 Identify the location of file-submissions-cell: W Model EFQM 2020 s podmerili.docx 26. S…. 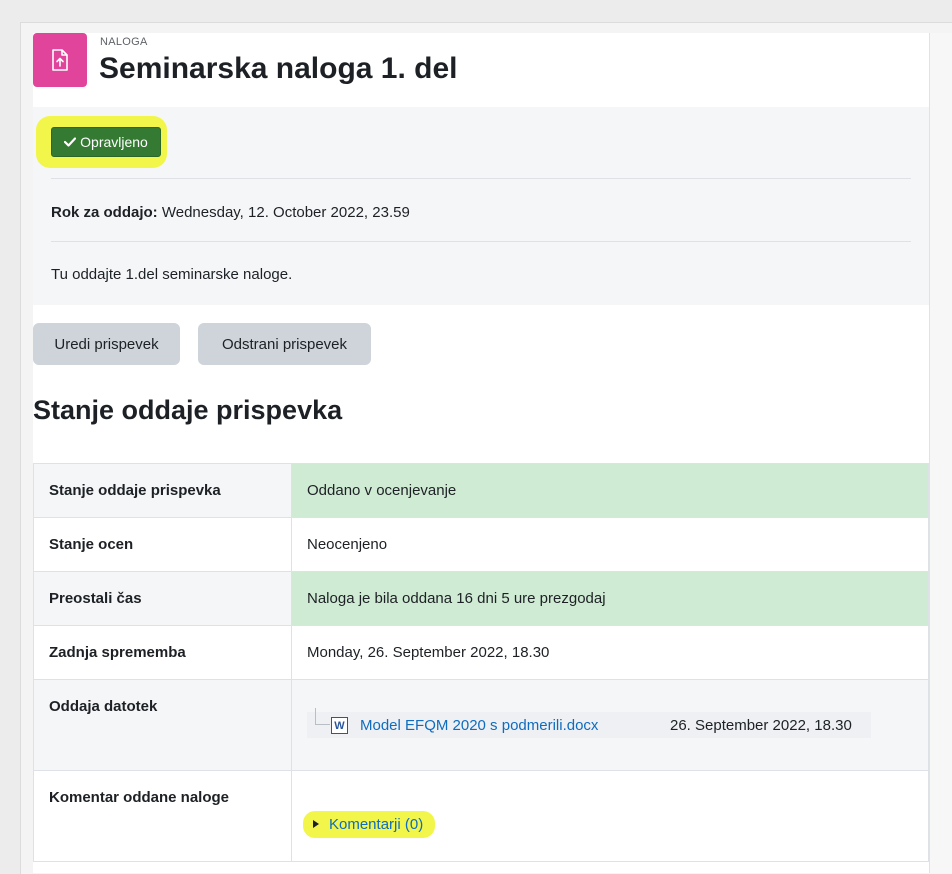
(610, 725).